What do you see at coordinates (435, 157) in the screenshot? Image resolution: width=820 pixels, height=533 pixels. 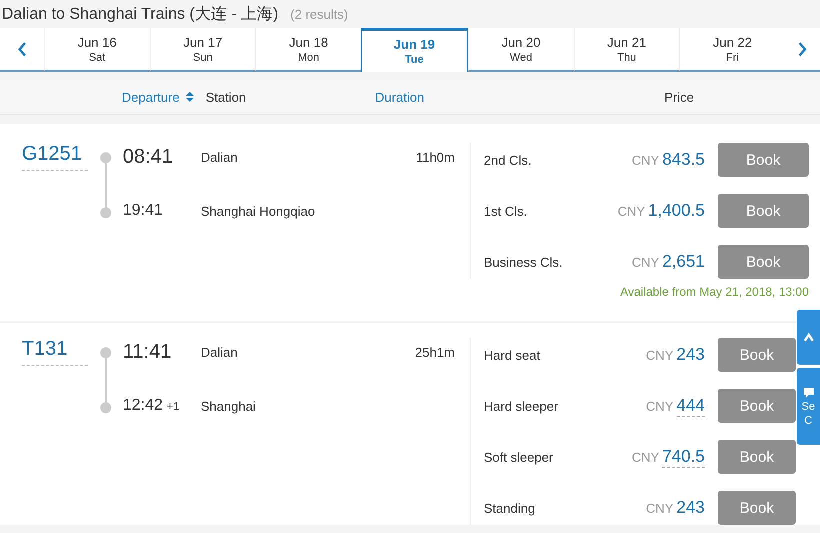 I see `trip-duration: 11h0m` at bounding box center [435, 157].